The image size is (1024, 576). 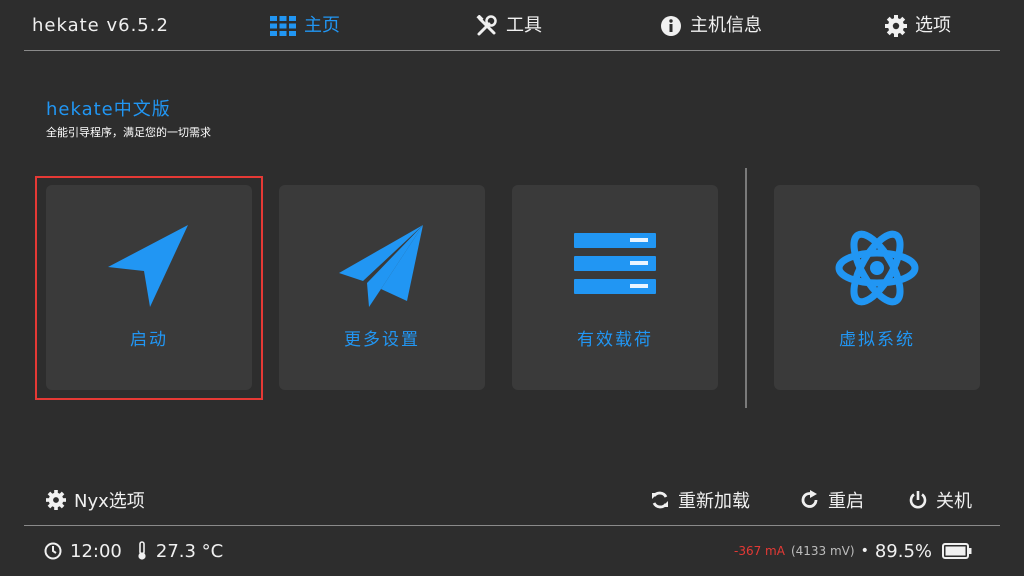 I want to click on emummc-button: 虚拟系统, so click(x=877, y=287).